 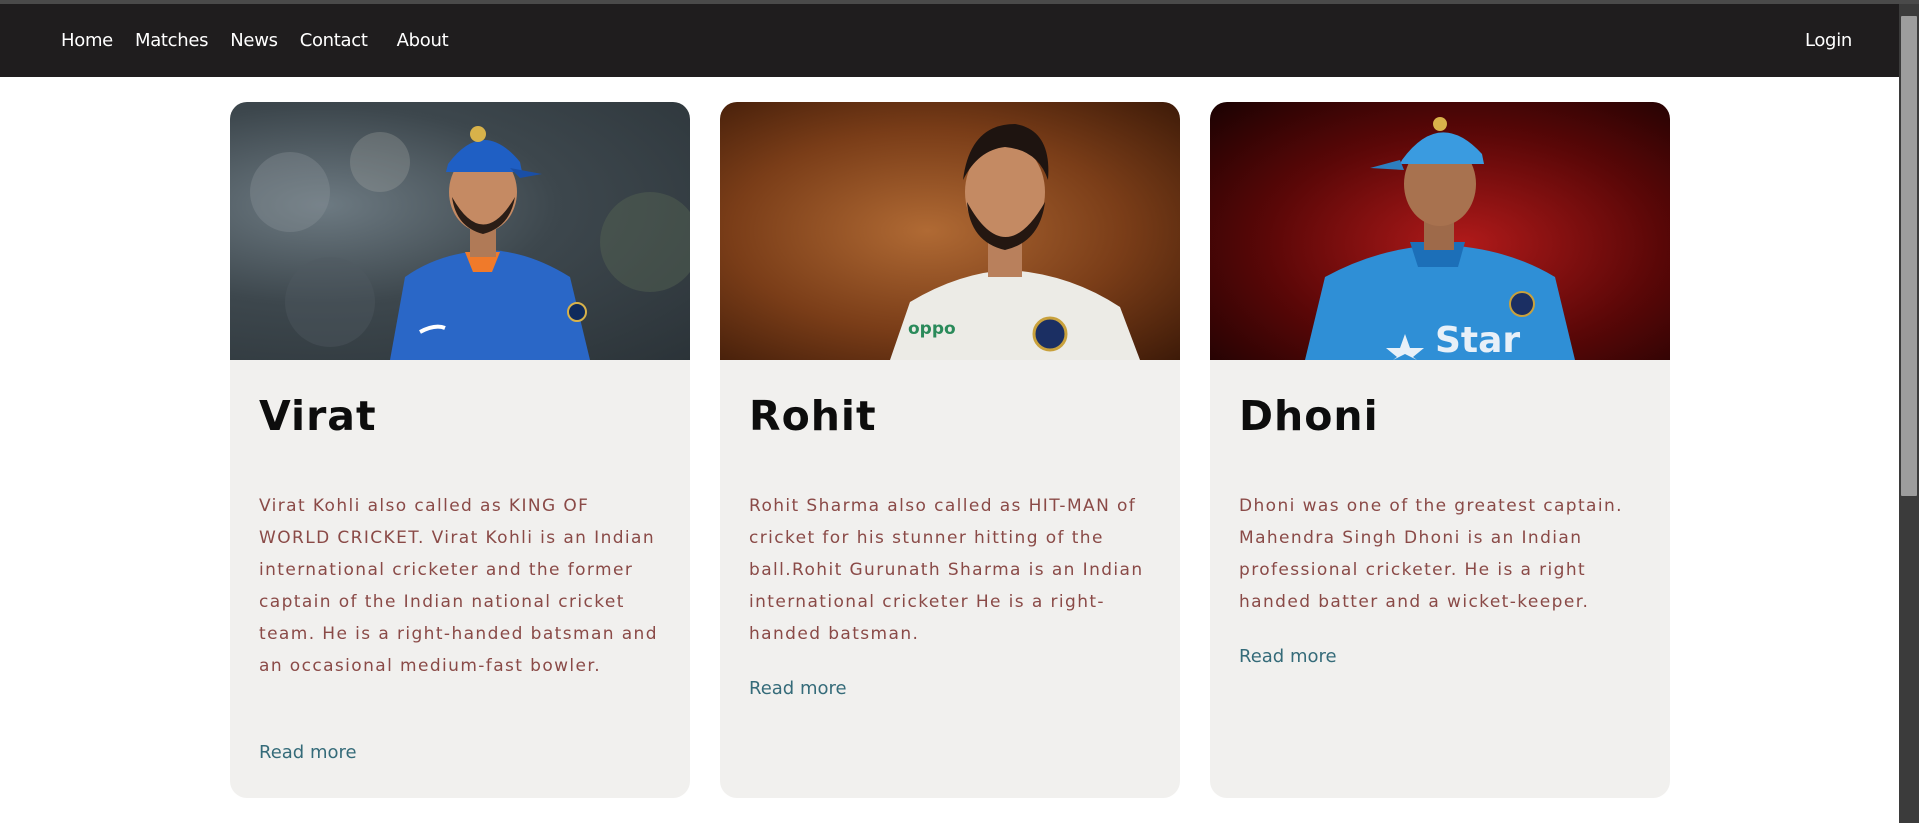 What do you see at coordinates (1440, 238) in the screenshot?
I see `dhoni-portrait: Star` at bounding box center [1440, 238].